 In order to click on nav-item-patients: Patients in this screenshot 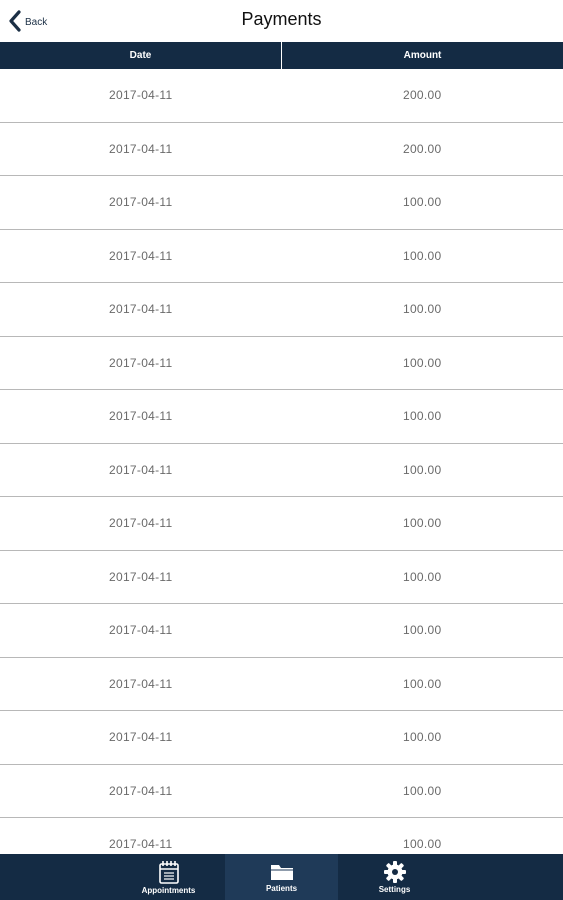, I will do `click(281, 877)`.